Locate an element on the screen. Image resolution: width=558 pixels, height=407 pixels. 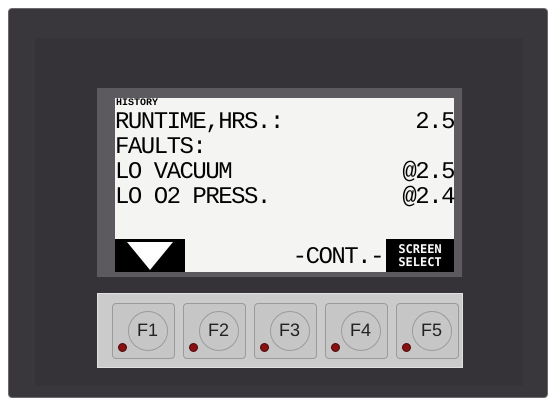
function-key: F4 is located at coordinates (356, 330).